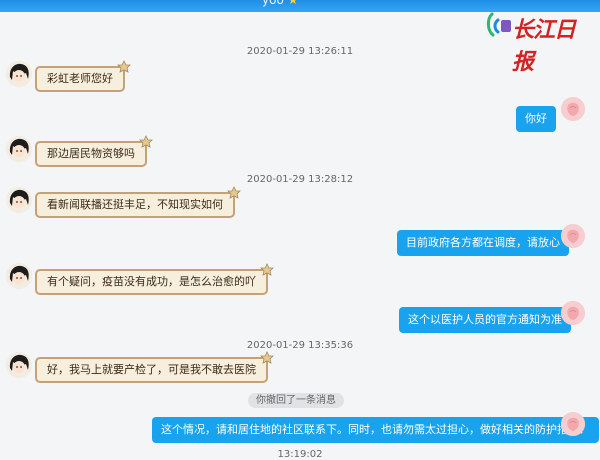 The image size is (600, 460). What do you see at coordinates (83, 76) in the screenshot?
I see `message-bubble-incoming: 彩虹老师您好` at bounding box center [83, 76].